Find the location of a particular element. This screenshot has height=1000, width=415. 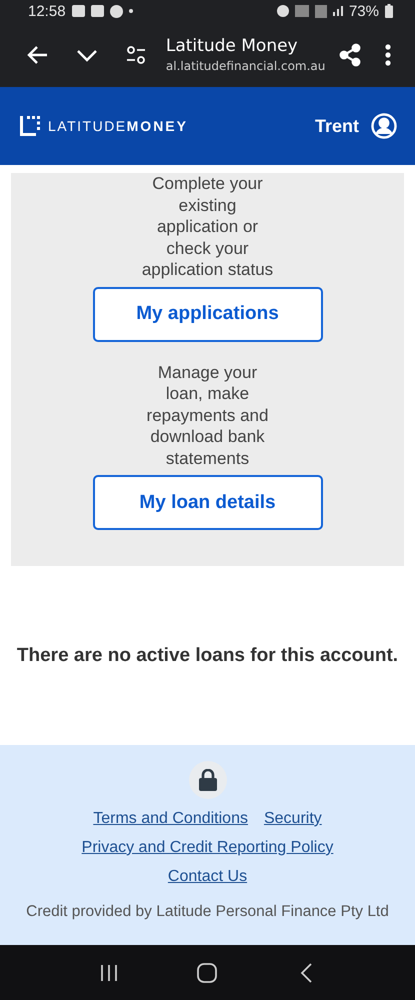

footer-link: Contact Us is located at coordinates (208, 877).